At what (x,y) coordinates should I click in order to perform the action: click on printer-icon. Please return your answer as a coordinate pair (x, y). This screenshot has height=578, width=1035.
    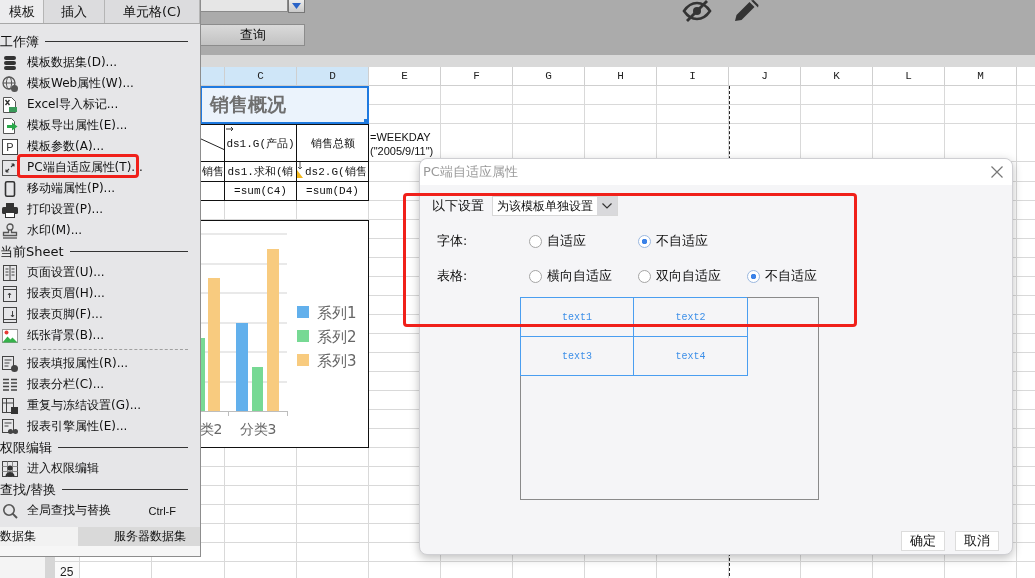
    Looking at the image, I should click on (10, 209).